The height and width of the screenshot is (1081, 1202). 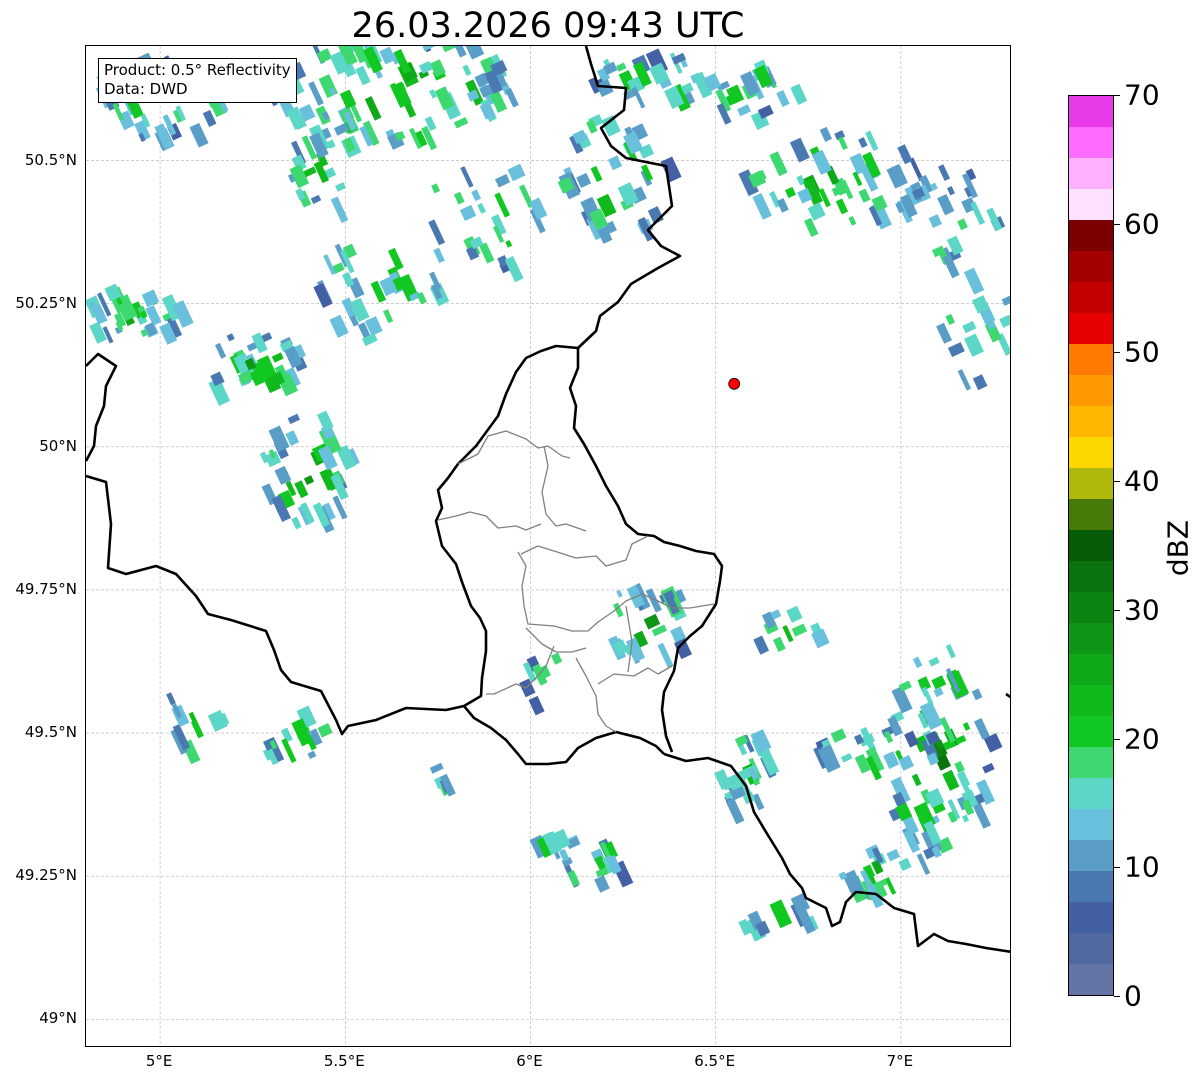 What do you see at coordinates (197, 80) in the screenshot?
I see `info-box: Product: 0.5° Reflectivity Data: DWD` at bounding box center [197, 80].